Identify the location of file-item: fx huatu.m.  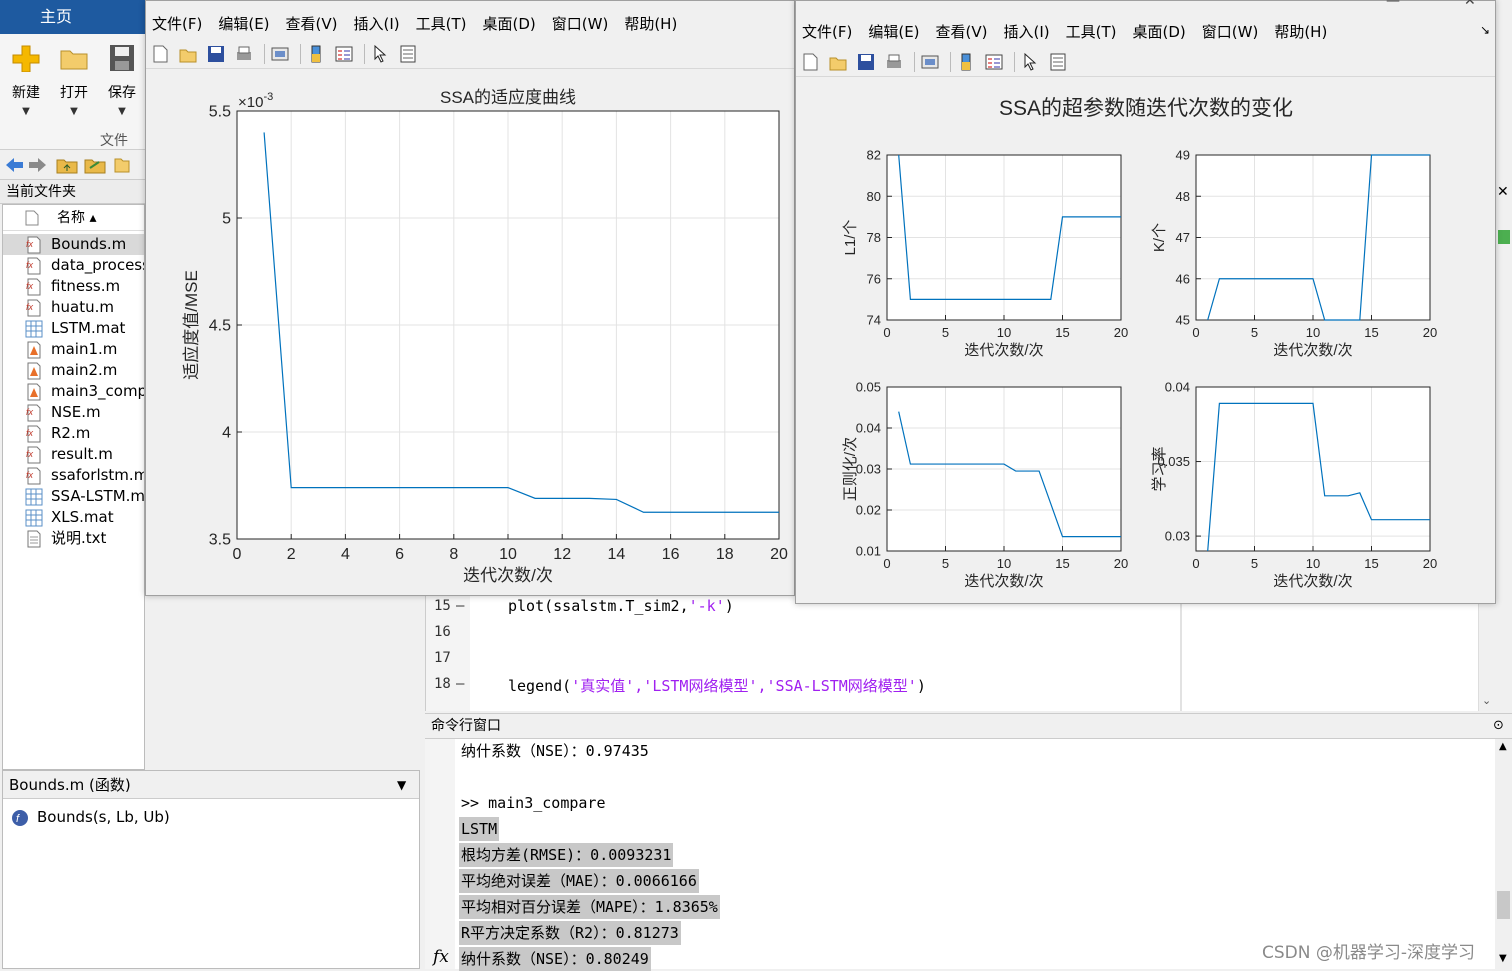
(73, 307).